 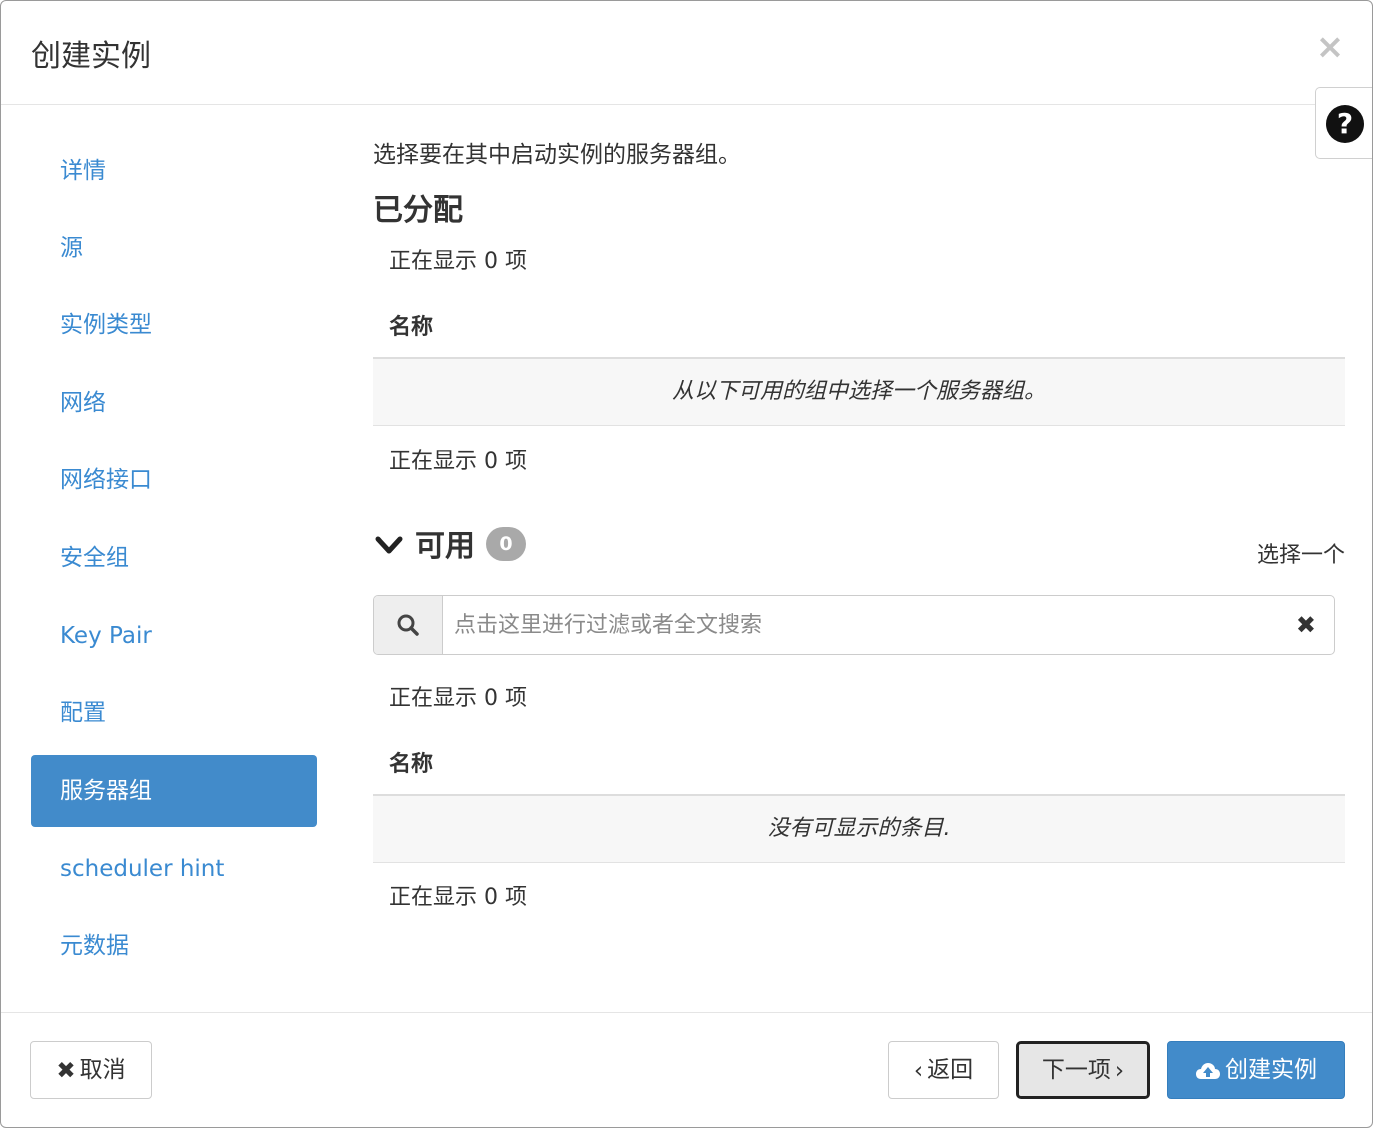 I want to click on chevron-left-icon: ‹, so click(x=918, y=1070).